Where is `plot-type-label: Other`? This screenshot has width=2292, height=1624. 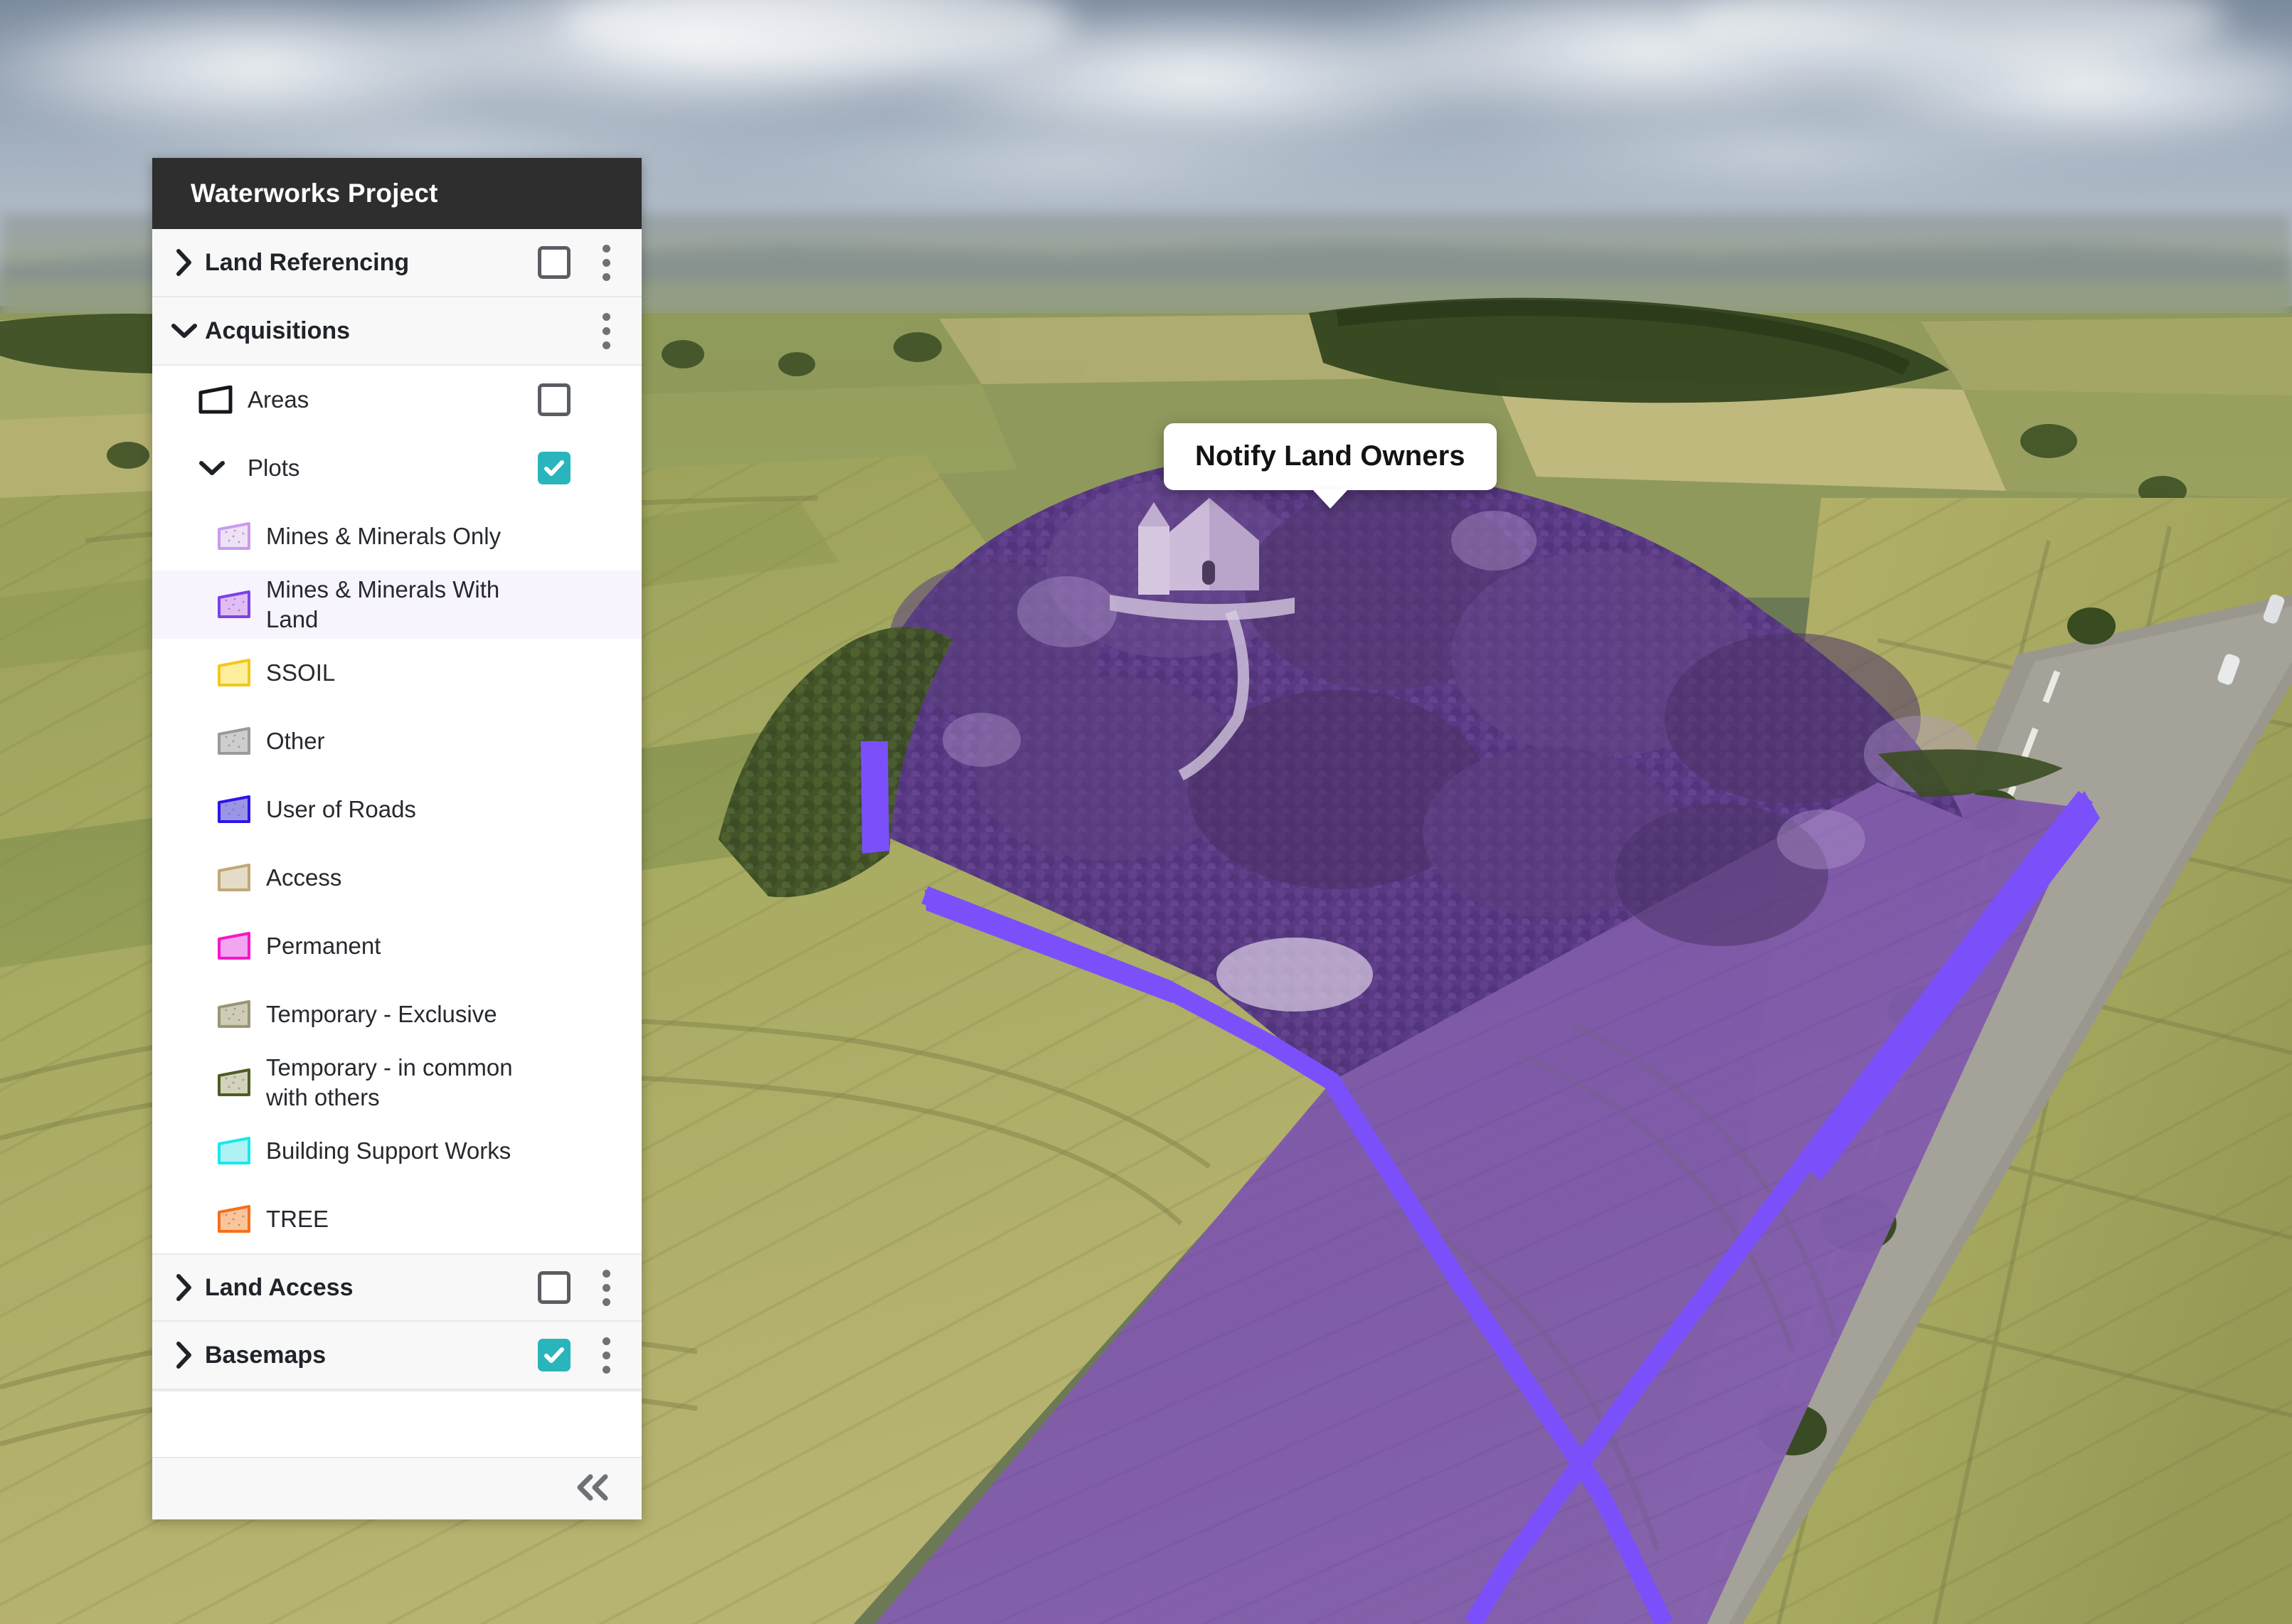 plot-type-label: Other is located at coordinates (295, 740).